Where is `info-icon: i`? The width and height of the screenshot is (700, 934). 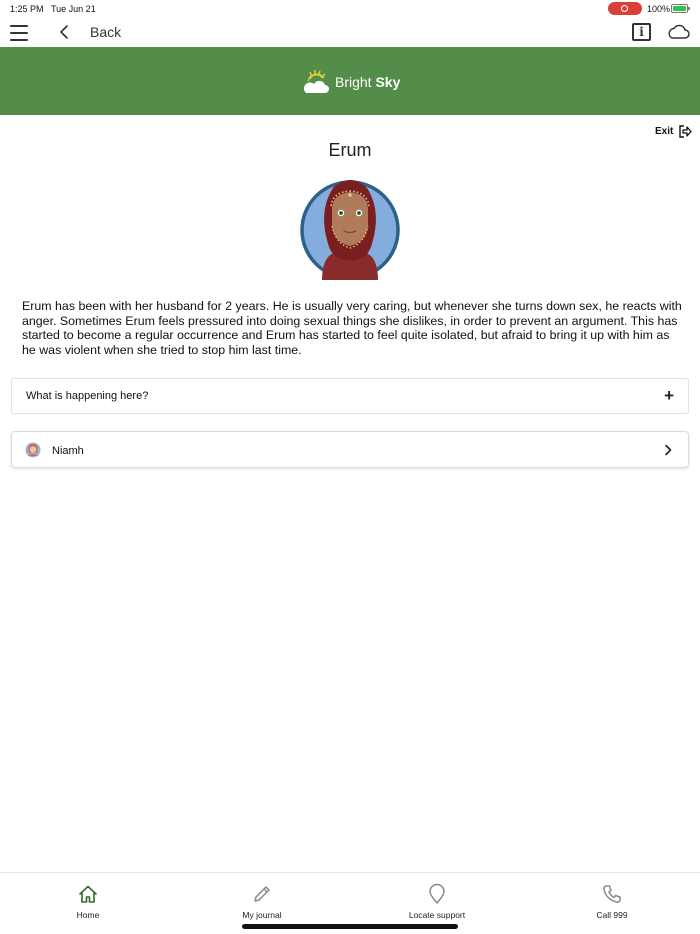 info-icon: i is located at coordinates (641, 32).